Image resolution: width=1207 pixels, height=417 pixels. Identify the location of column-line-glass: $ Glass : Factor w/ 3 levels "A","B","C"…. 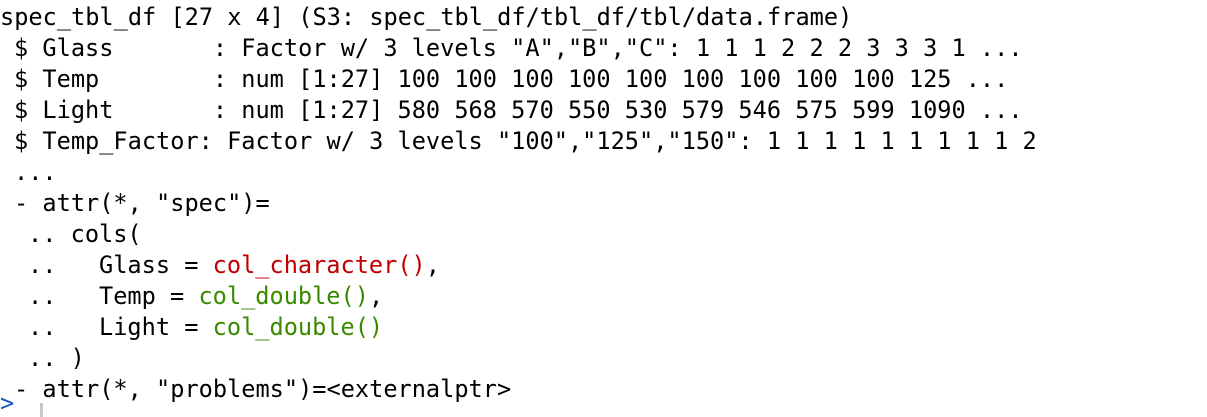
(518, 48).